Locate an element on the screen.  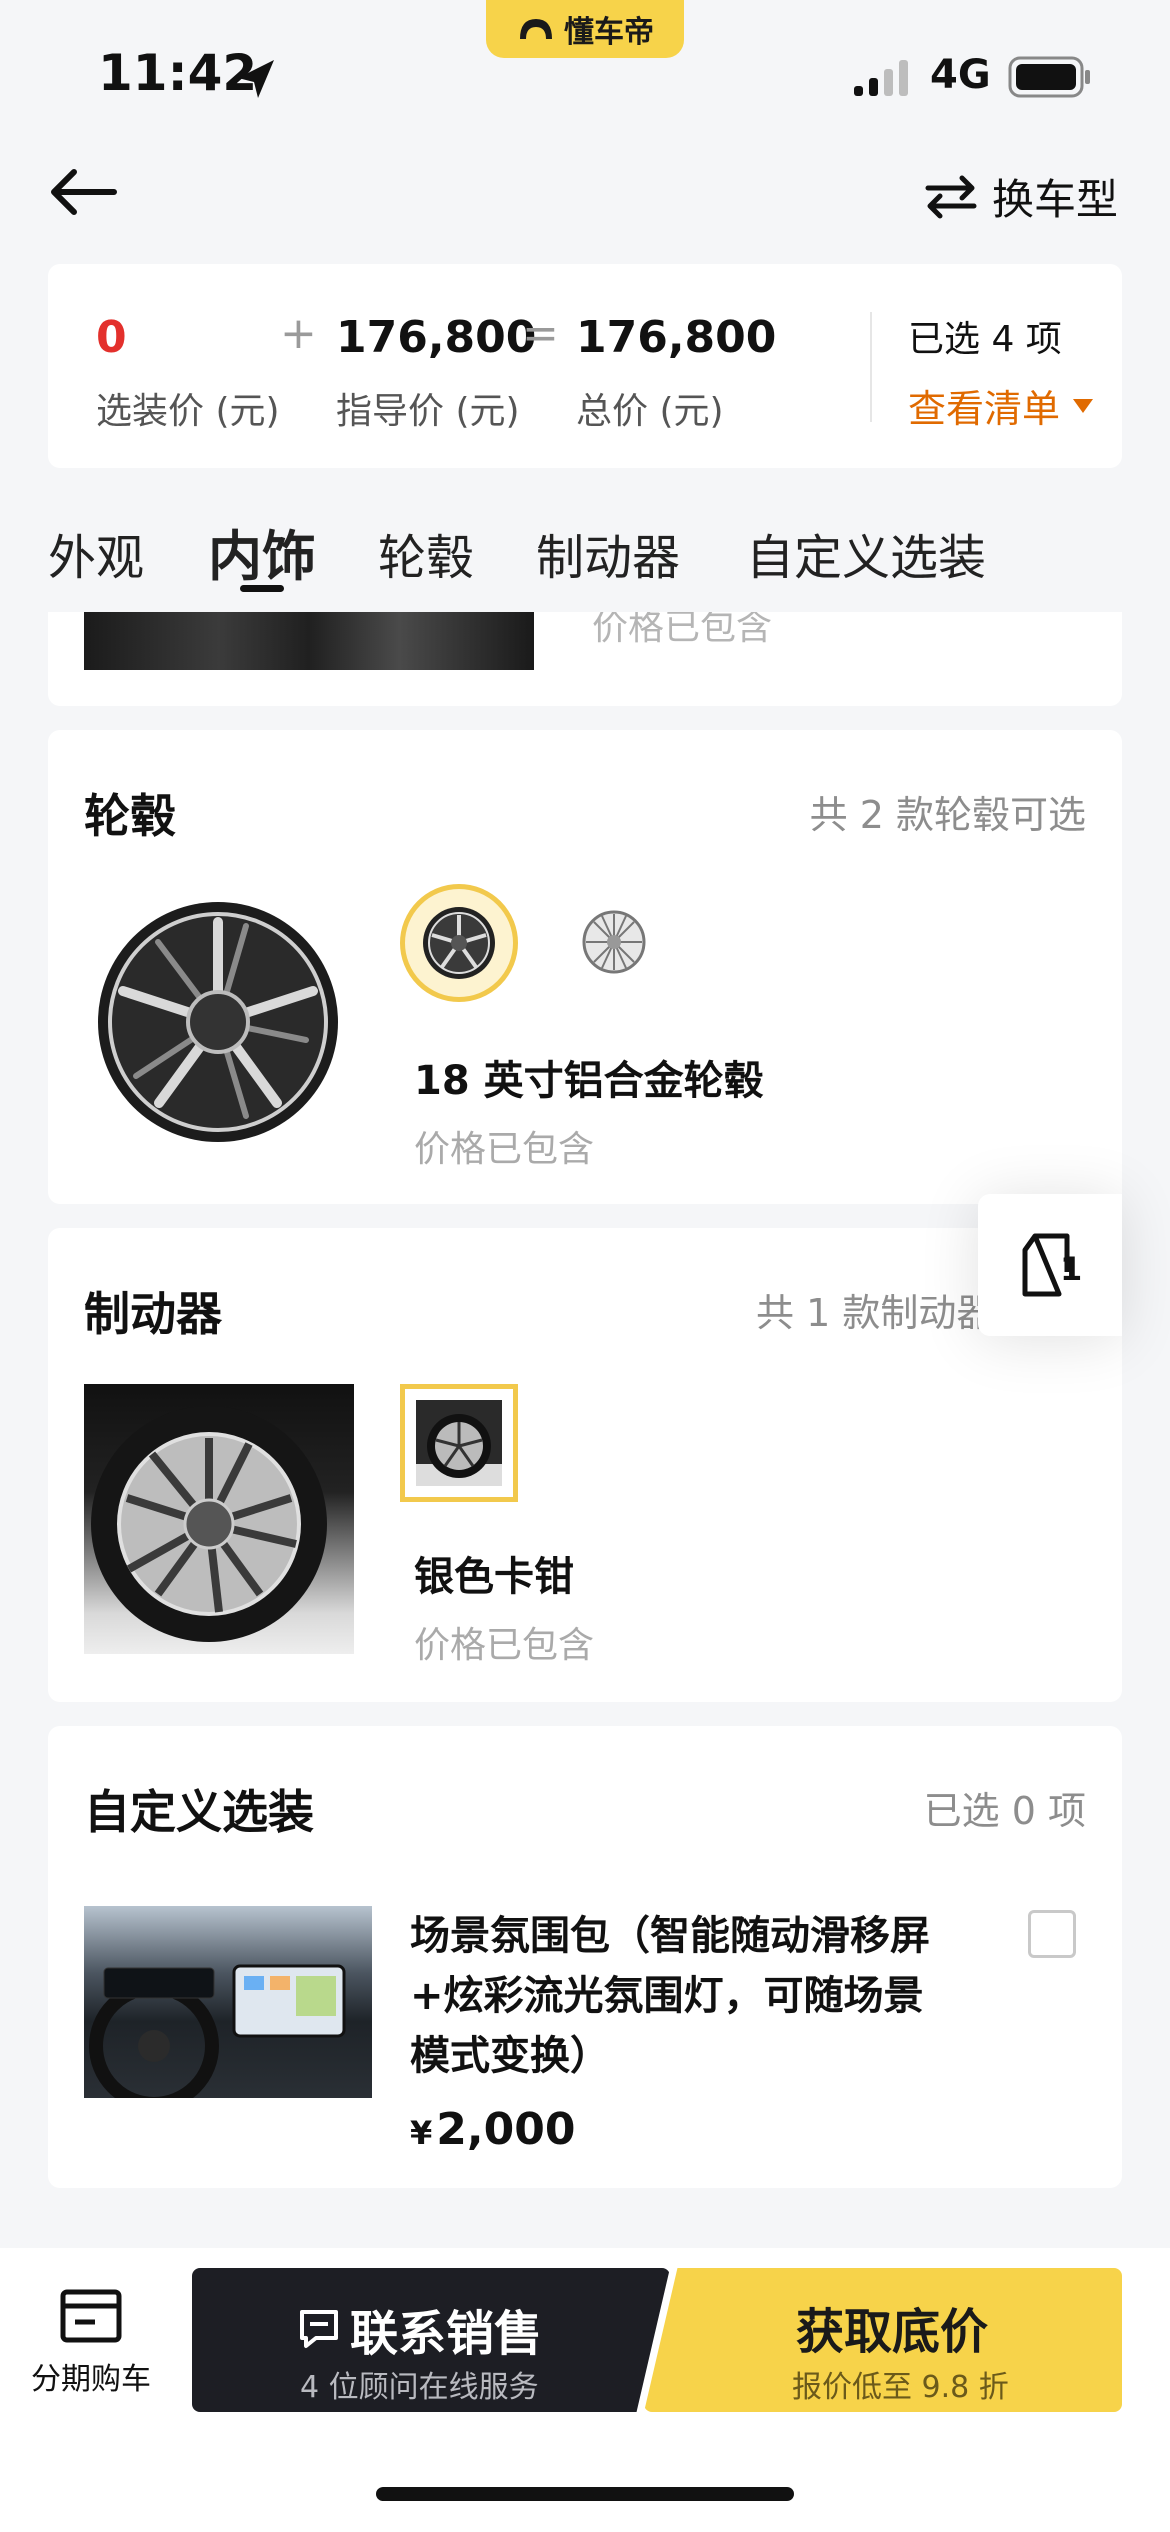
wheel-option-selected is located at coordinates (459, 943).